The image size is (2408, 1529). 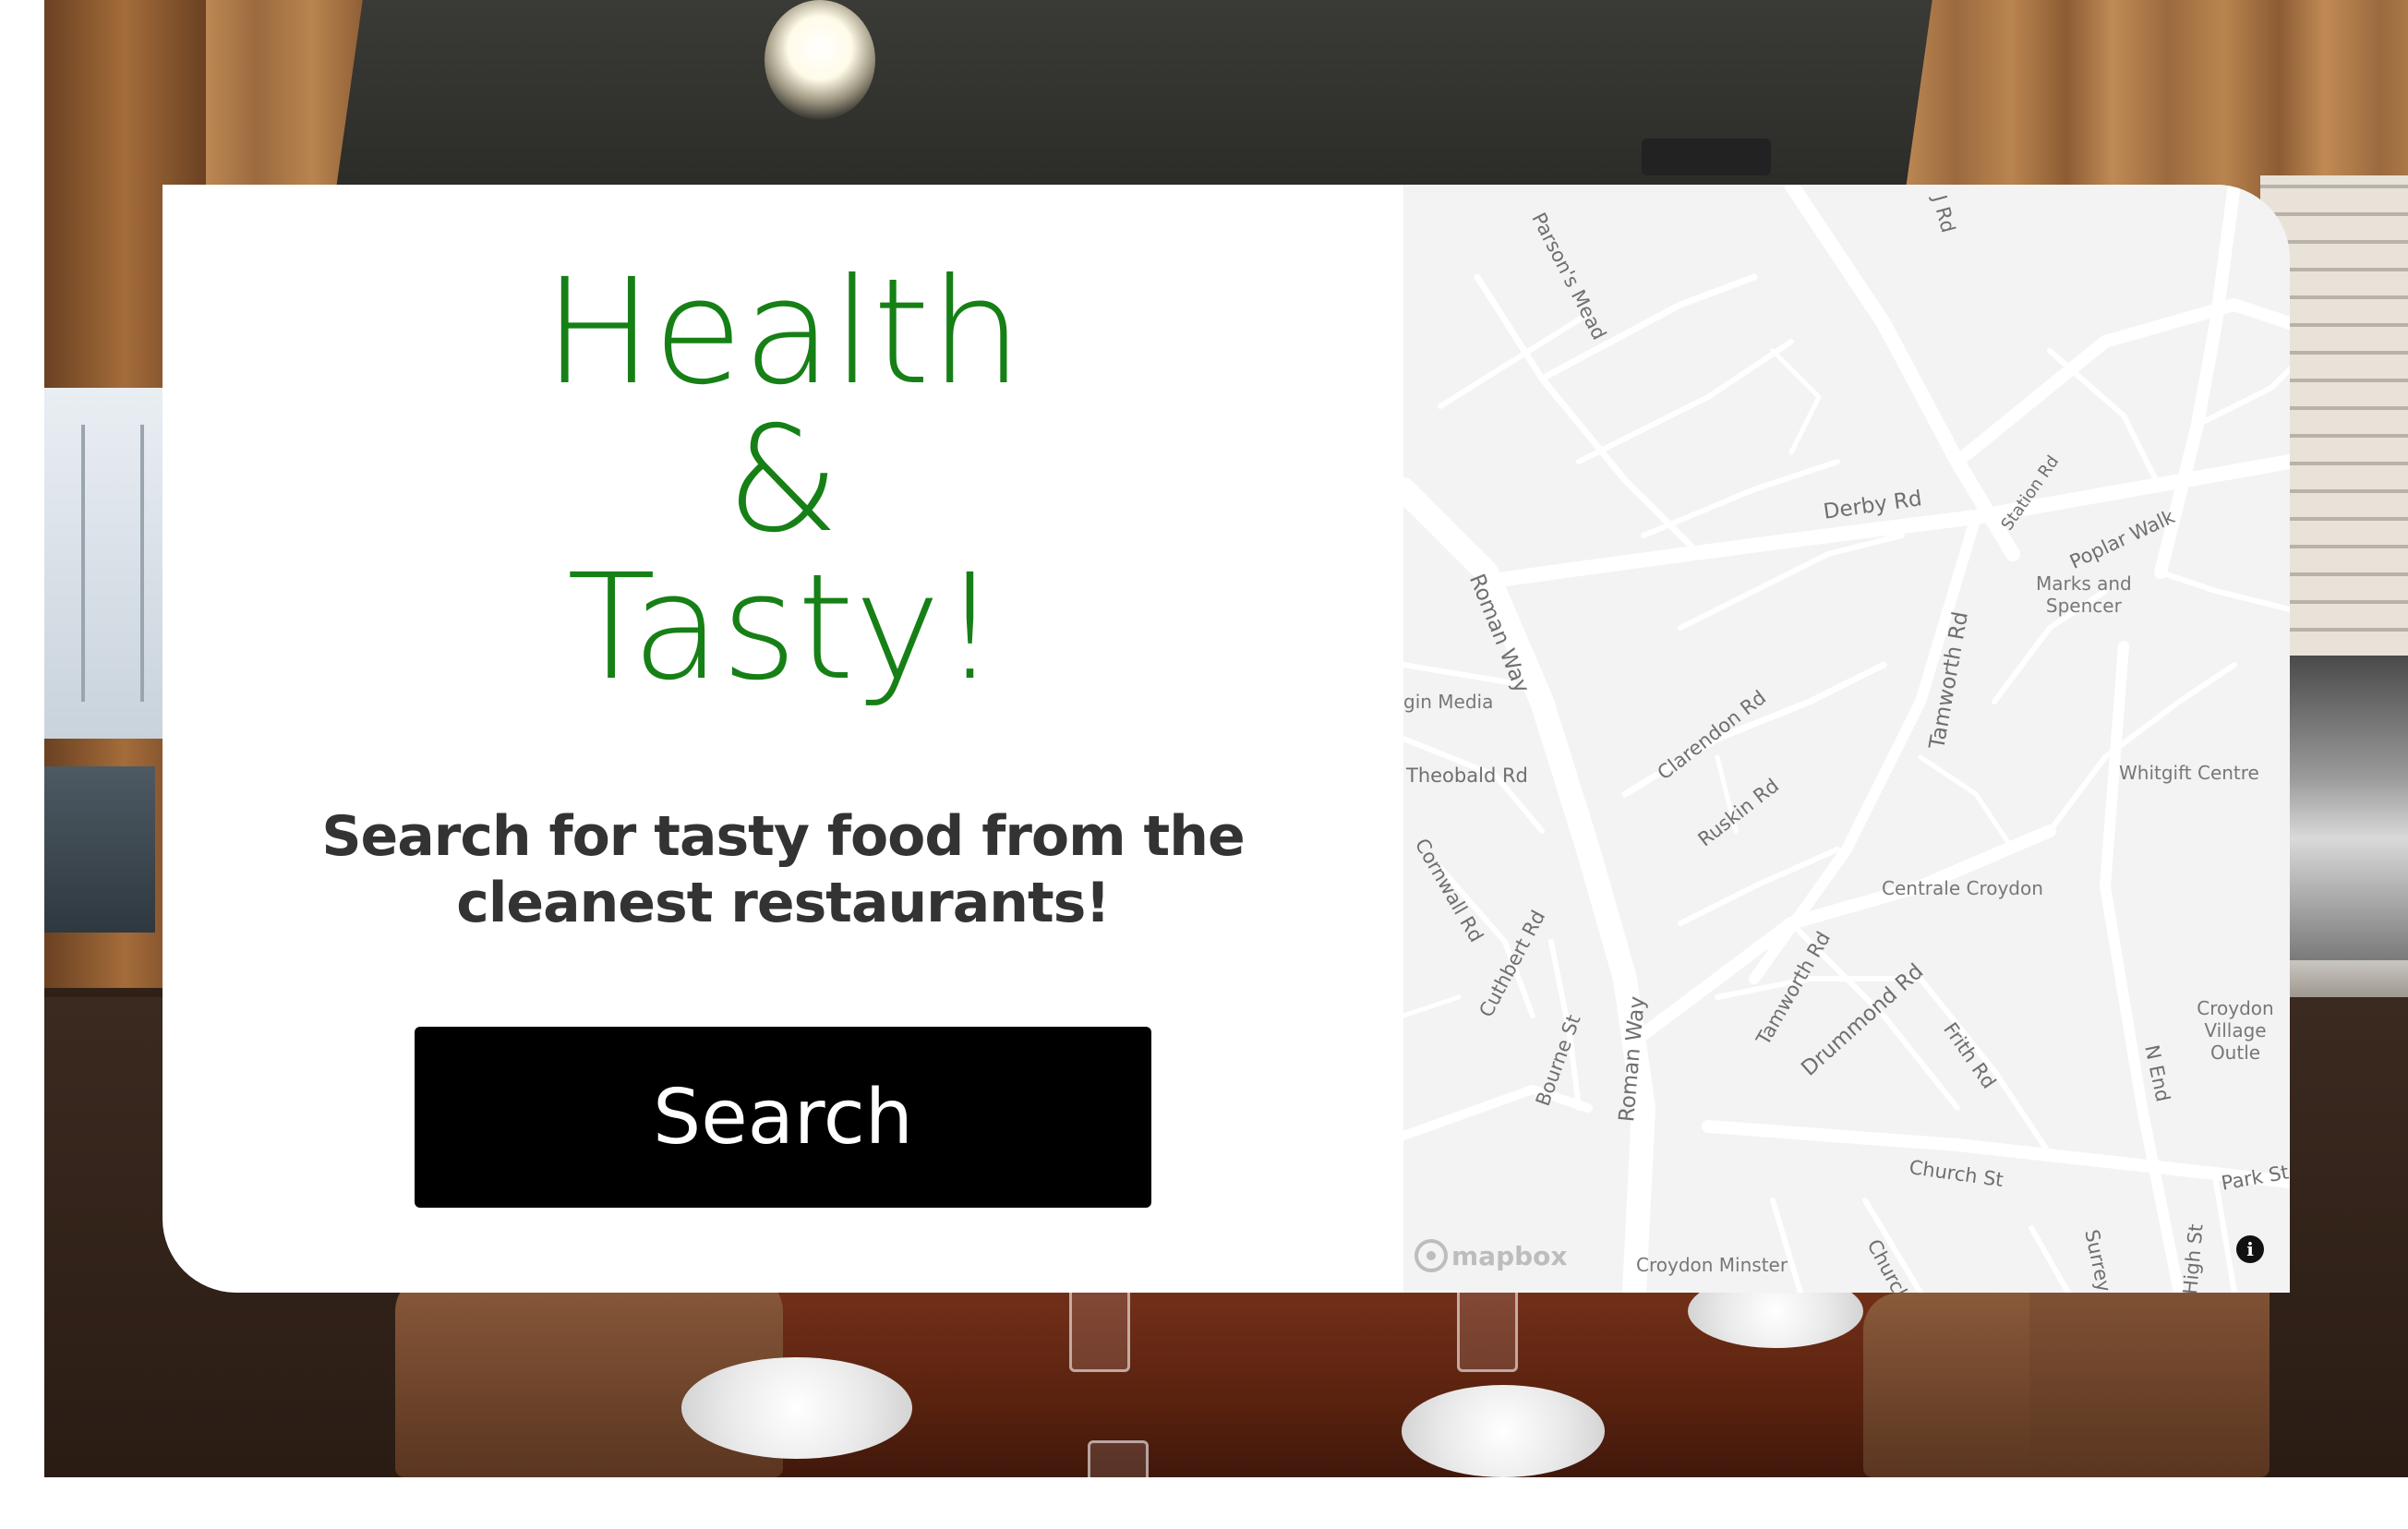 What do you see at coordinates (1448, 702) in the screenshot?
I see `map-poi-label: gin Media` at bounding box center [1448, 702].